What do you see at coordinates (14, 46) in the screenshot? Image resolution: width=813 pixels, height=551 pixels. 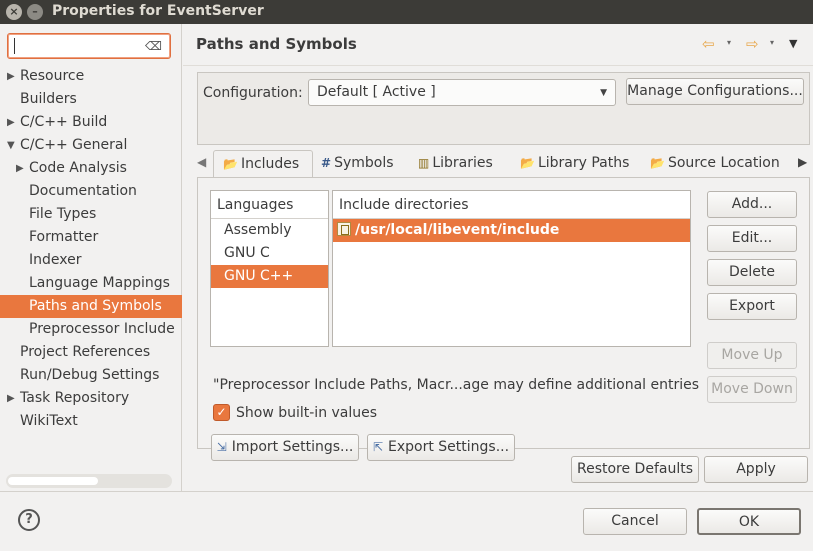 I see `text-caret` at bounding box center [14, 46].